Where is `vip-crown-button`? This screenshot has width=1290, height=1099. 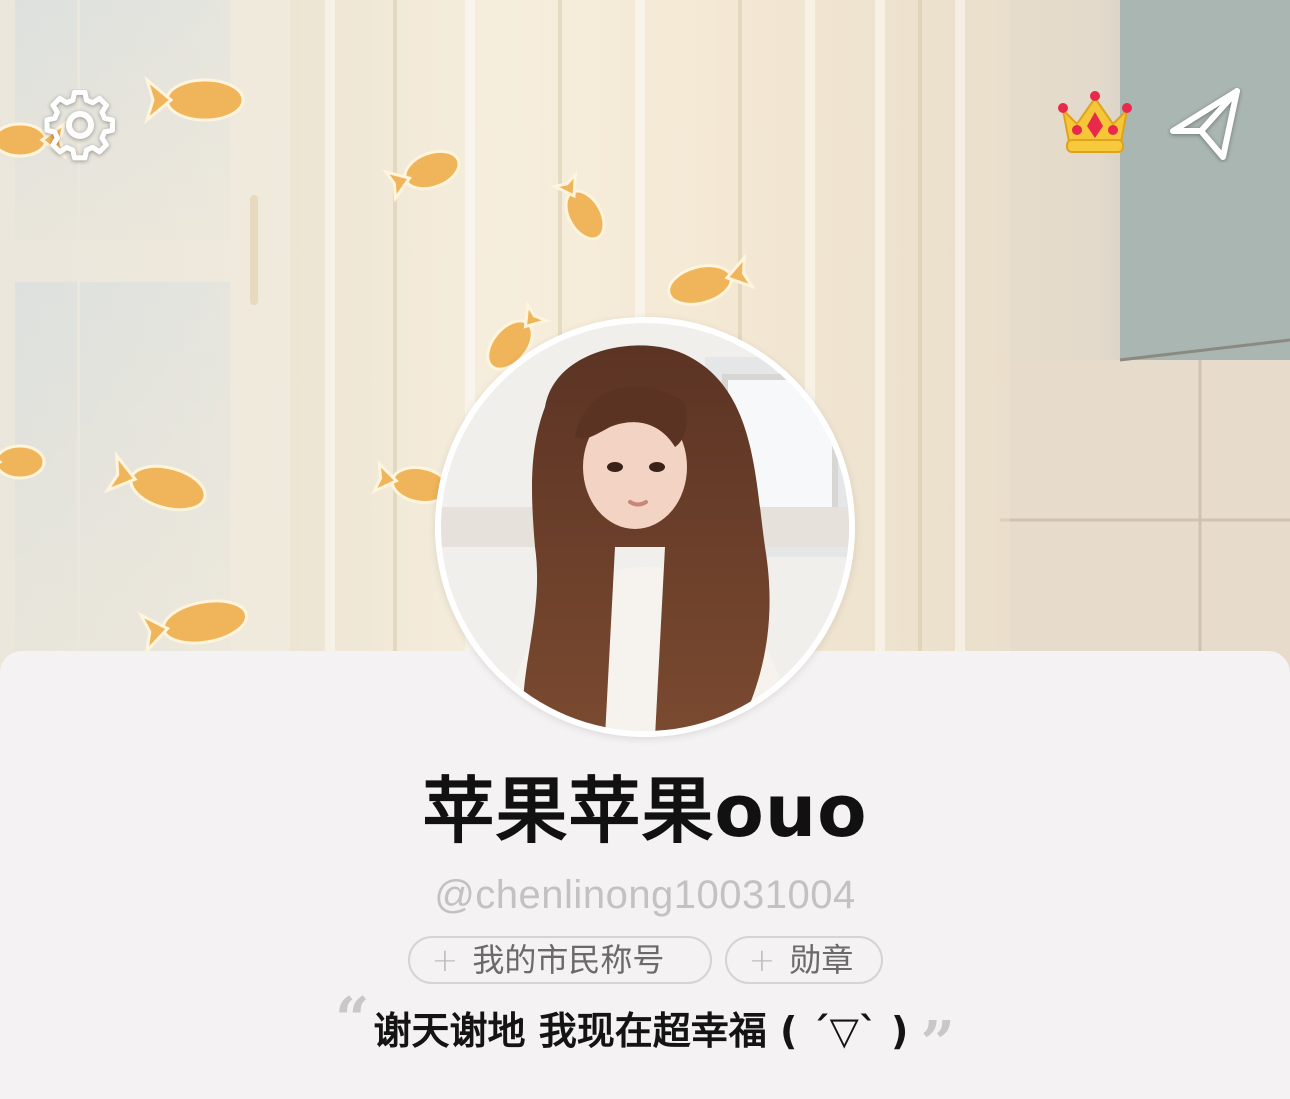
vip-crown-button is located at coordinates (1095, 123).